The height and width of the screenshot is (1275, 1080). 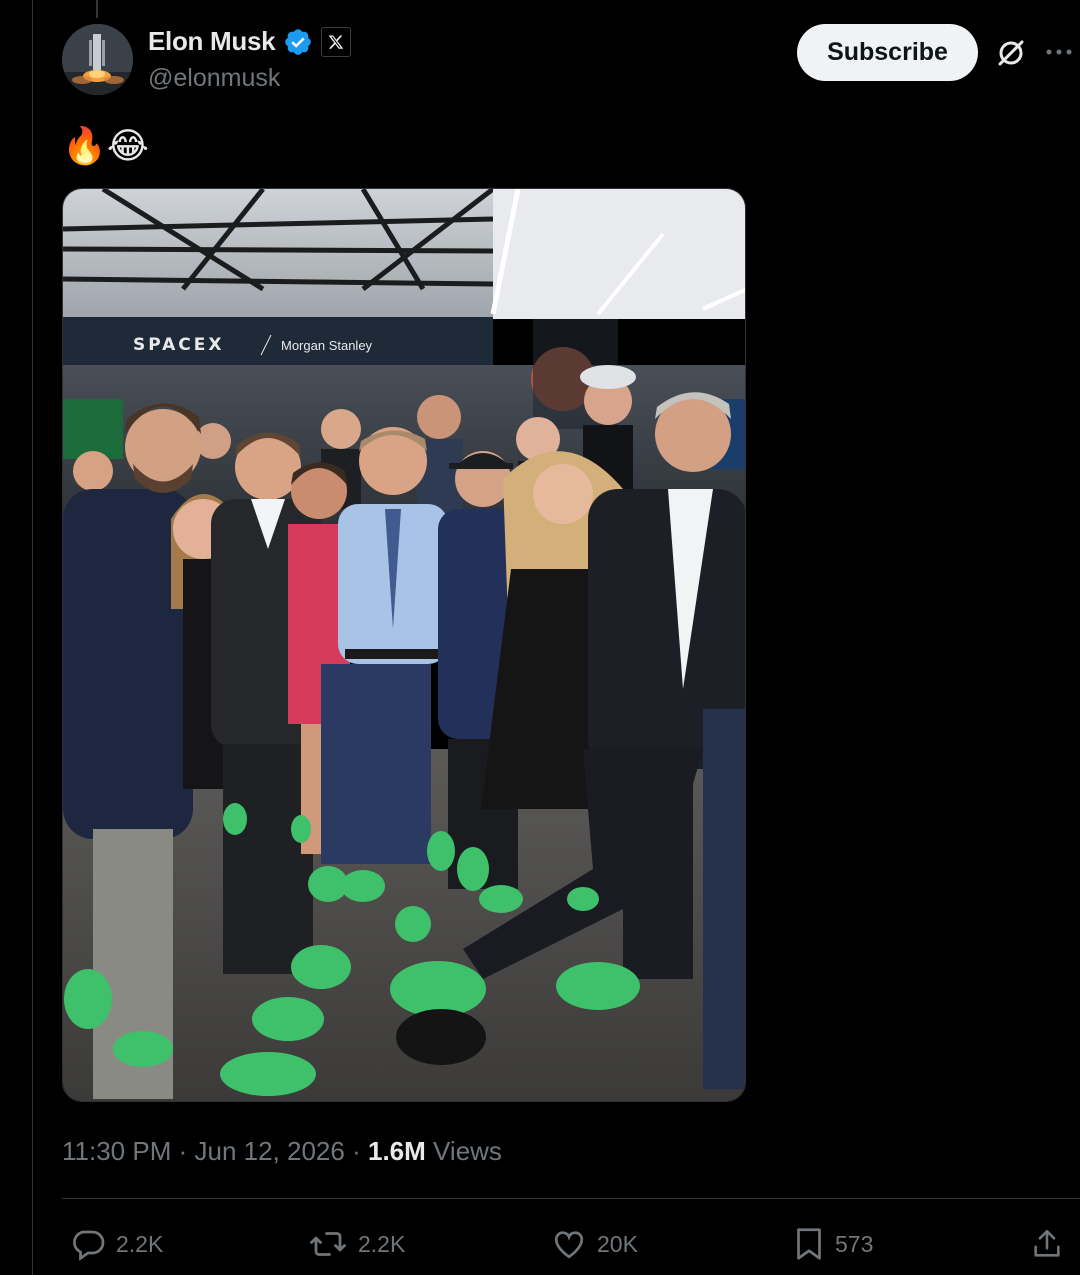 What do you see at coordinates (336, 41) in the screenshot?
I see `x-logo-icon` at bounding box center [336, 41].